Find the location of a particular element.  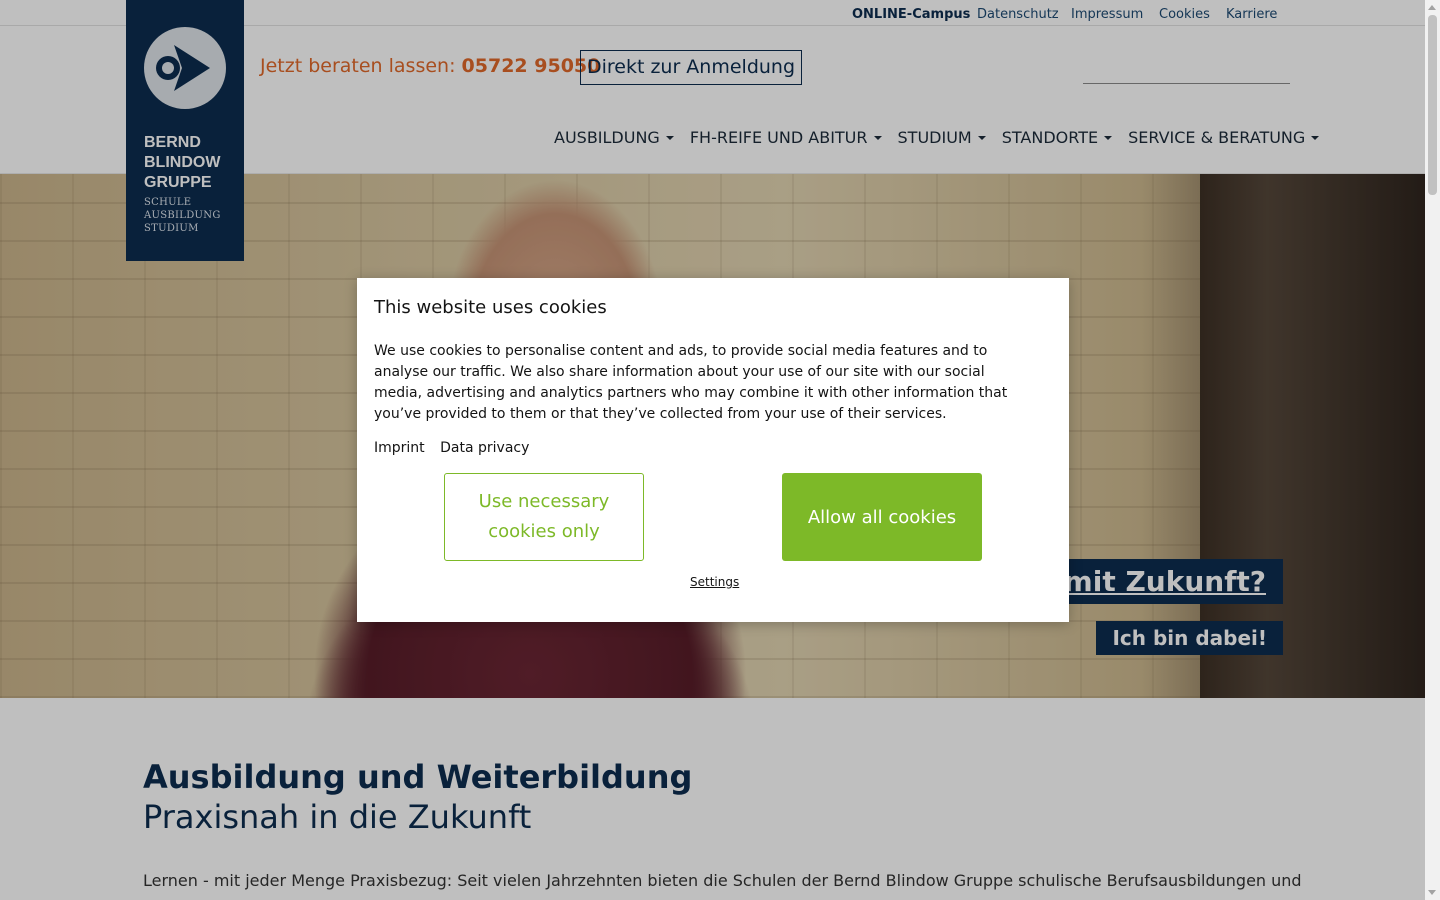

scroll-up-arrow-icon is located at coordinates (1432, 7).